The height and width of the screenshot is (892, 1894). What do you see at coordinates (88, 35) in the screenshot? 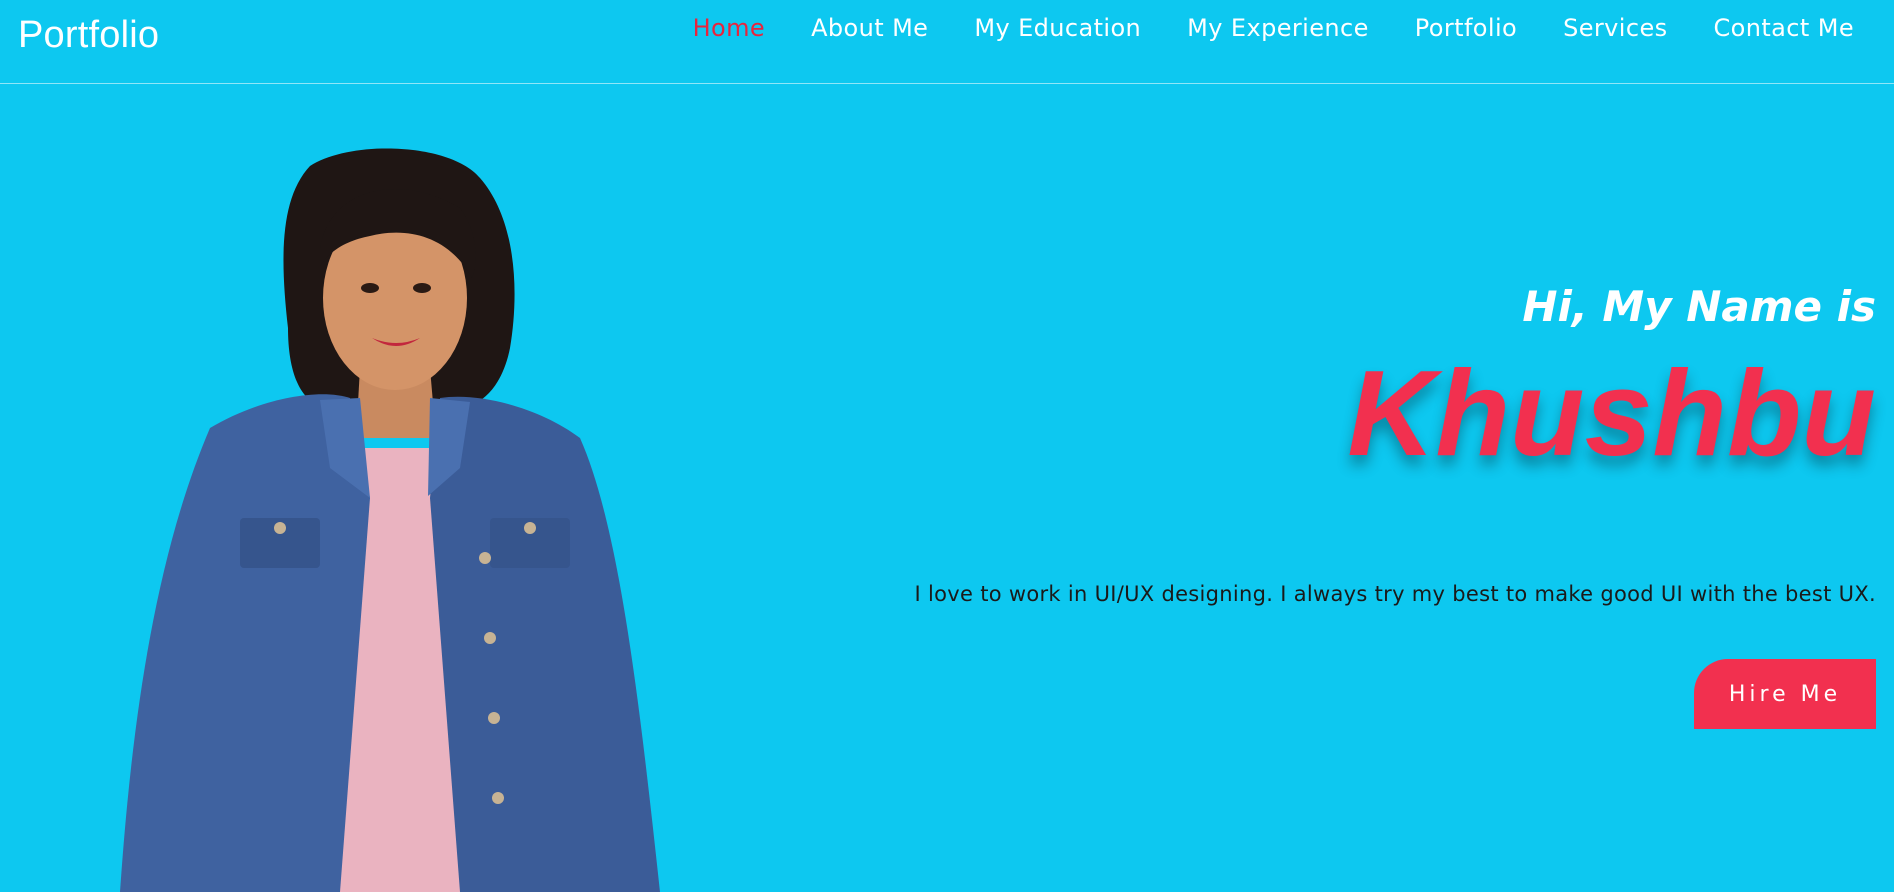
I see `brand-logo-link: Portfolio` at bounding box center [88, 35].